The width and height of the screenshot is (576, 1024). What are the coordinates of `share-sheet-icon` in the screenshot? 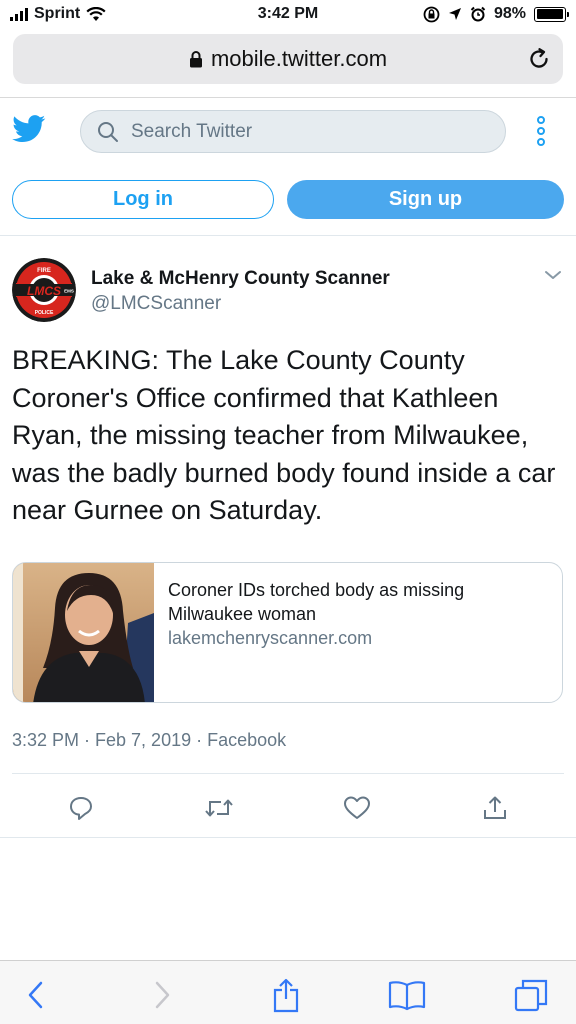 It's located at (286, 995).